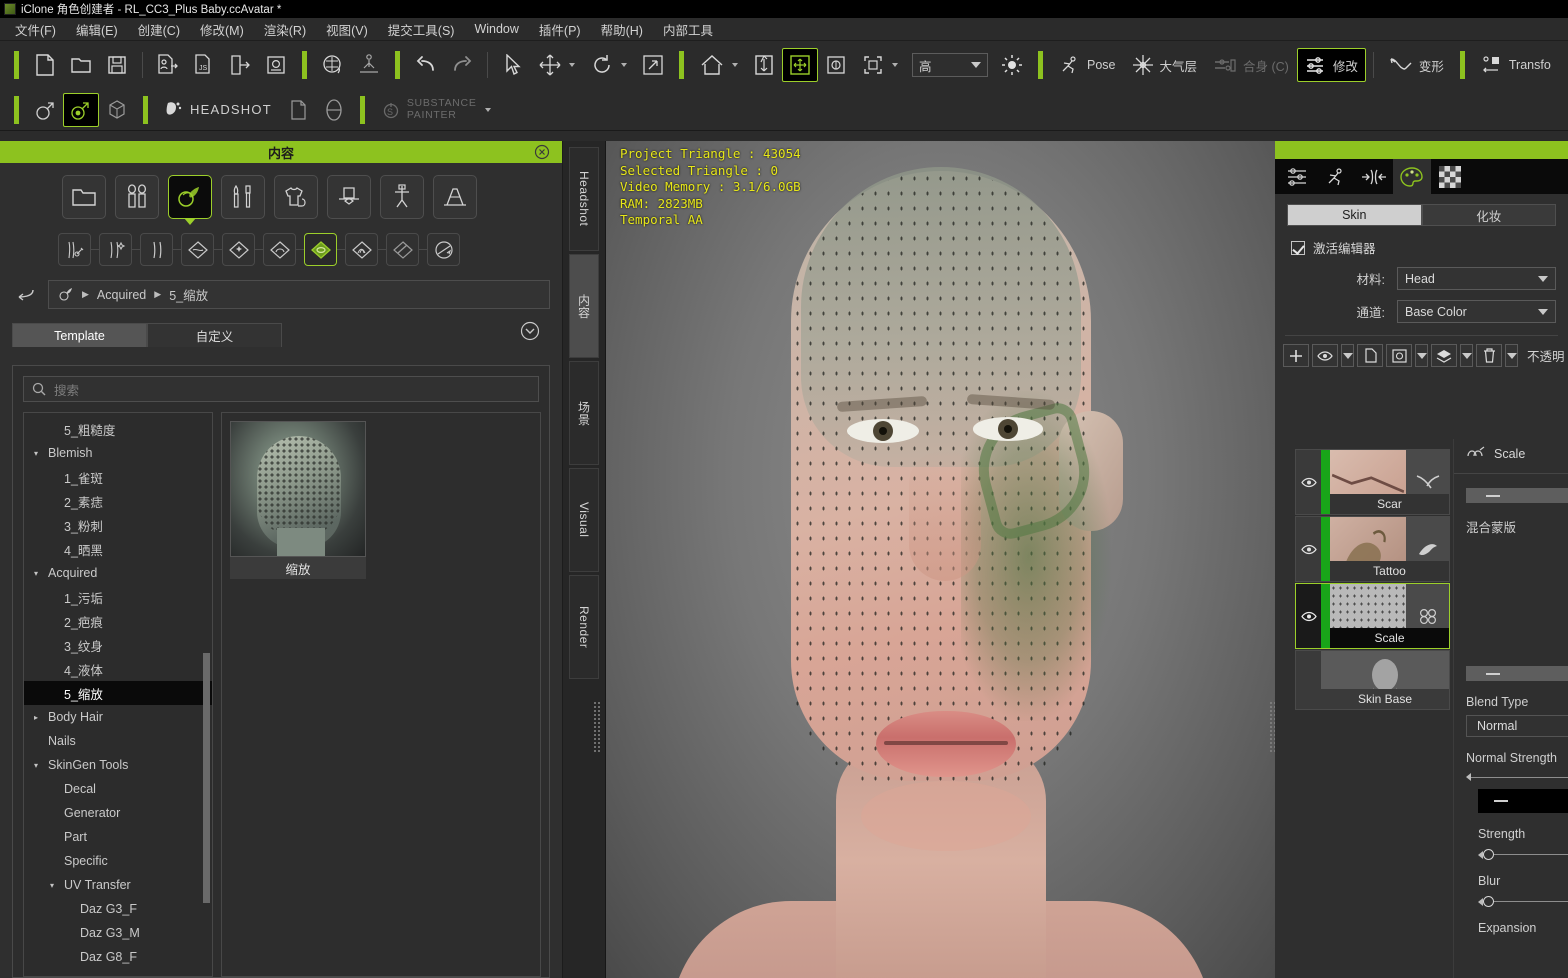 The width and height of the screenshot is (1568, 978). I want to click on category-project-icon, so click(84, 197).